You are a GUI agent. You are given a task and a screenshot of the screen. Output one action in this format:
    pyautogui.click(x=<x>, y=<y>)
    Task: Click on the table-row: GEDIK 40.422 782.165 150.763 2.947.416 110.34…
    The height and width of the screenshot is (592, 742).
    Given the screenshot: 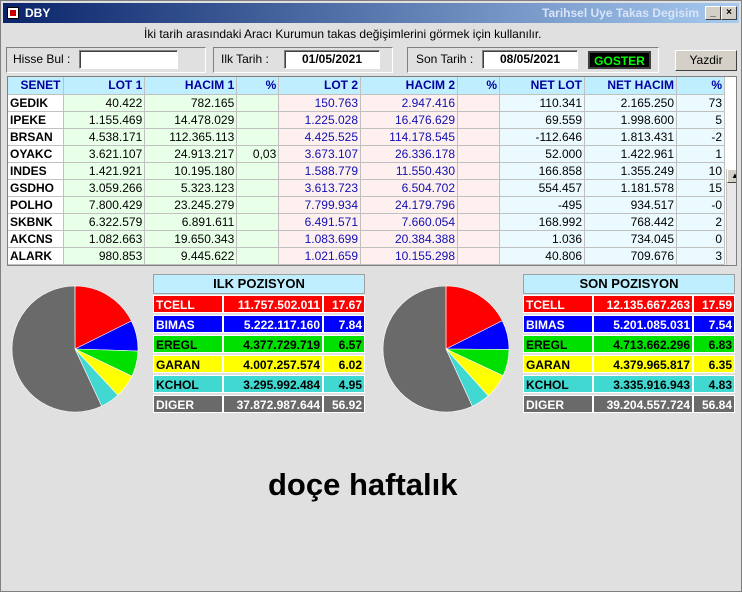 What is the action you would take?
    pyautogui.click(x=366, y=103)
    